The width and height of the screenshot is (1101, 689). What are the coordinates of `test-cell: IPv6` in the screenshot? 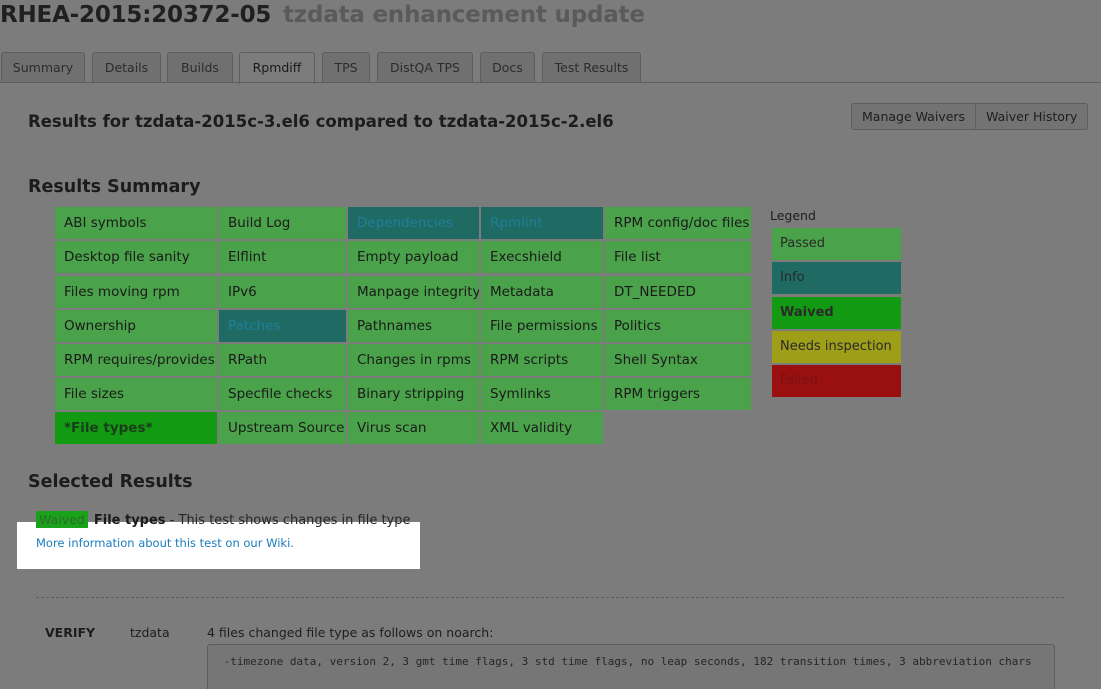 It's located at (282, 292).